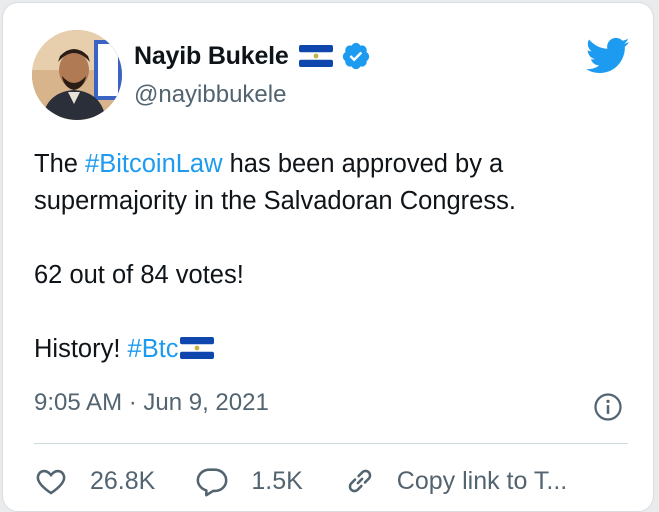 Image resolution: width=659 pixels, height=512 pixels. I want to click on like-count: 26.8K, so click(123, 480).